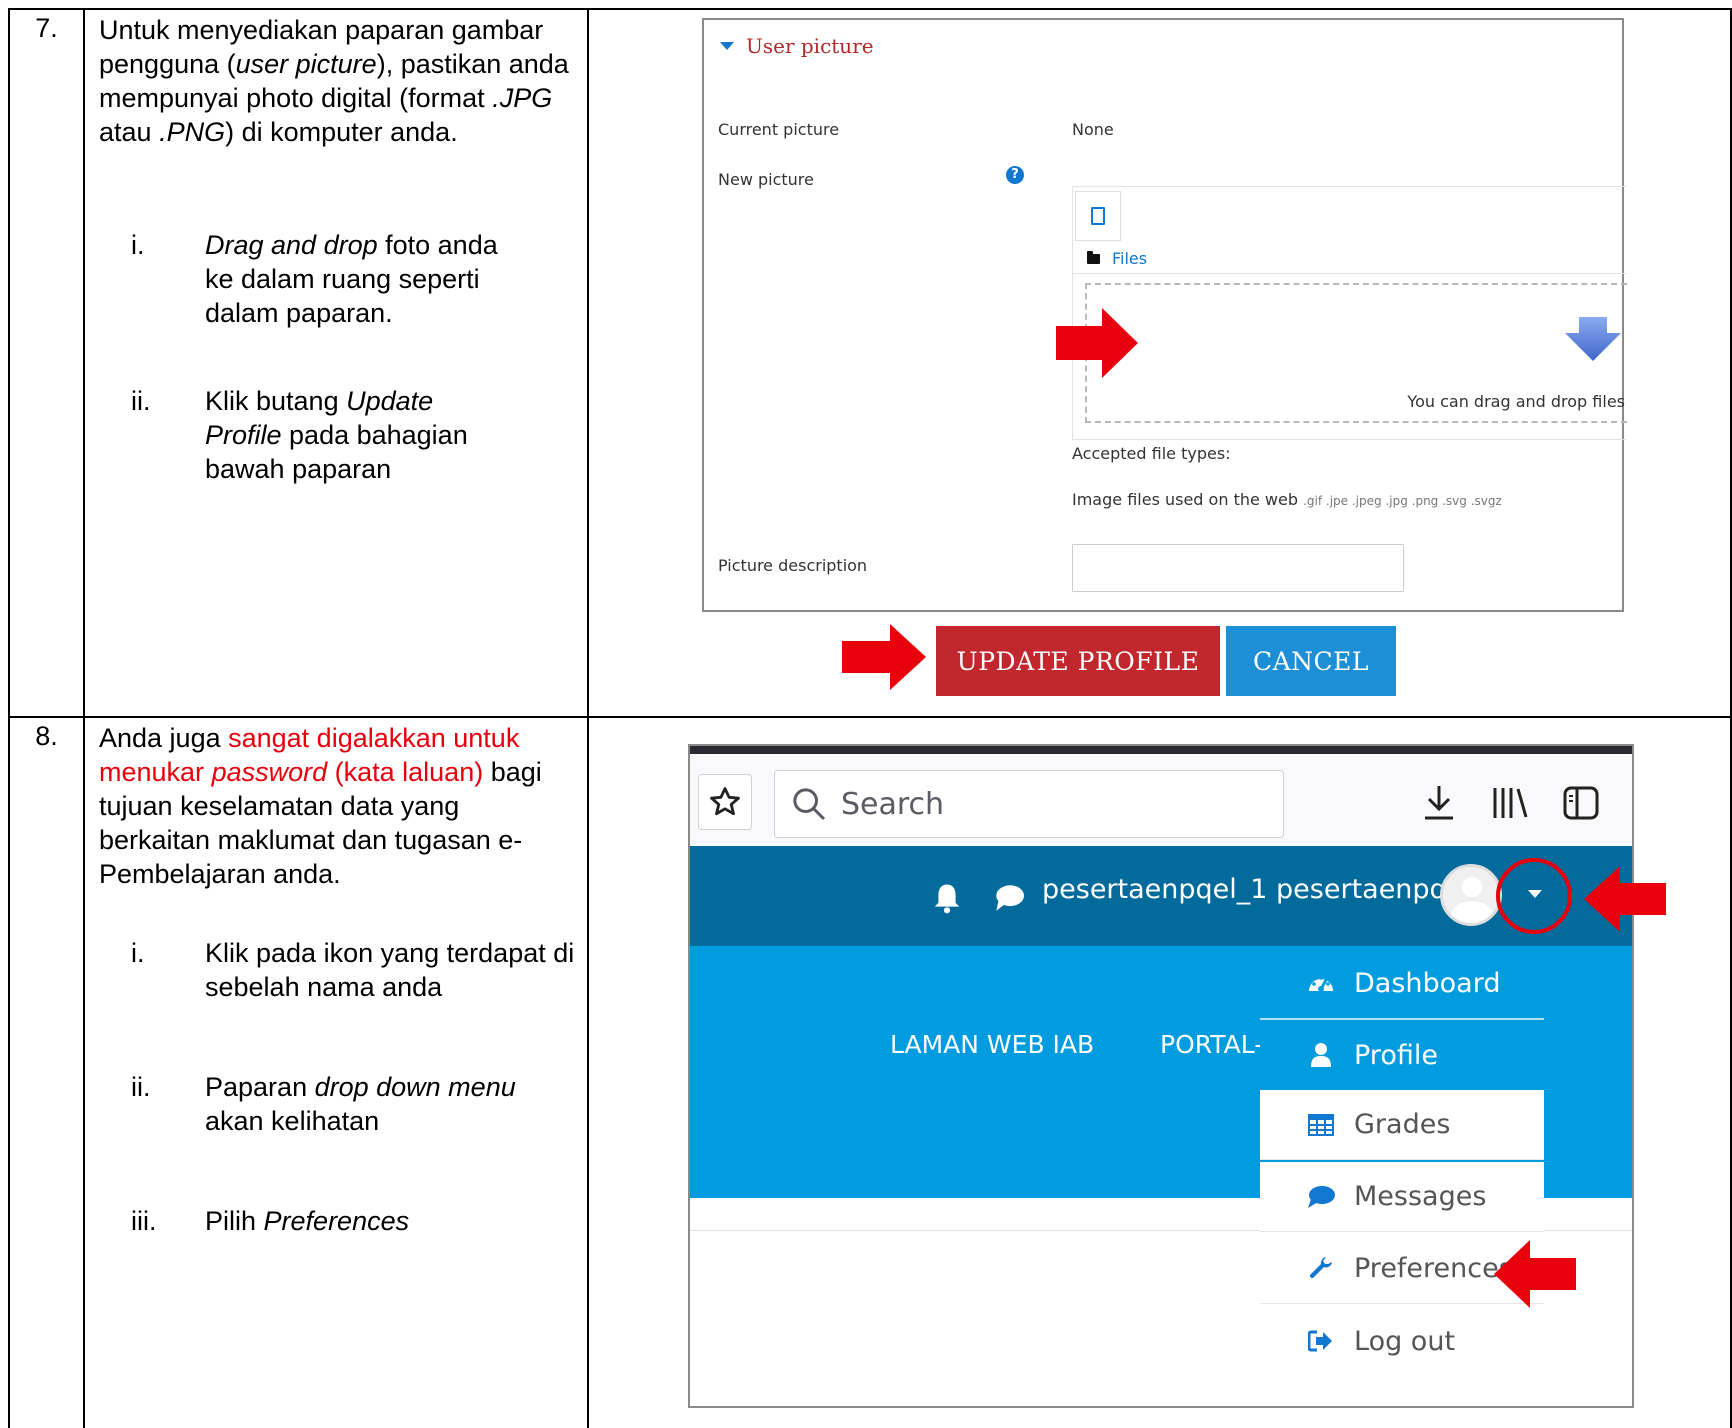  Describe the element at coordinates (1471, 895) in the screenshot. I see `avatar` at that location.